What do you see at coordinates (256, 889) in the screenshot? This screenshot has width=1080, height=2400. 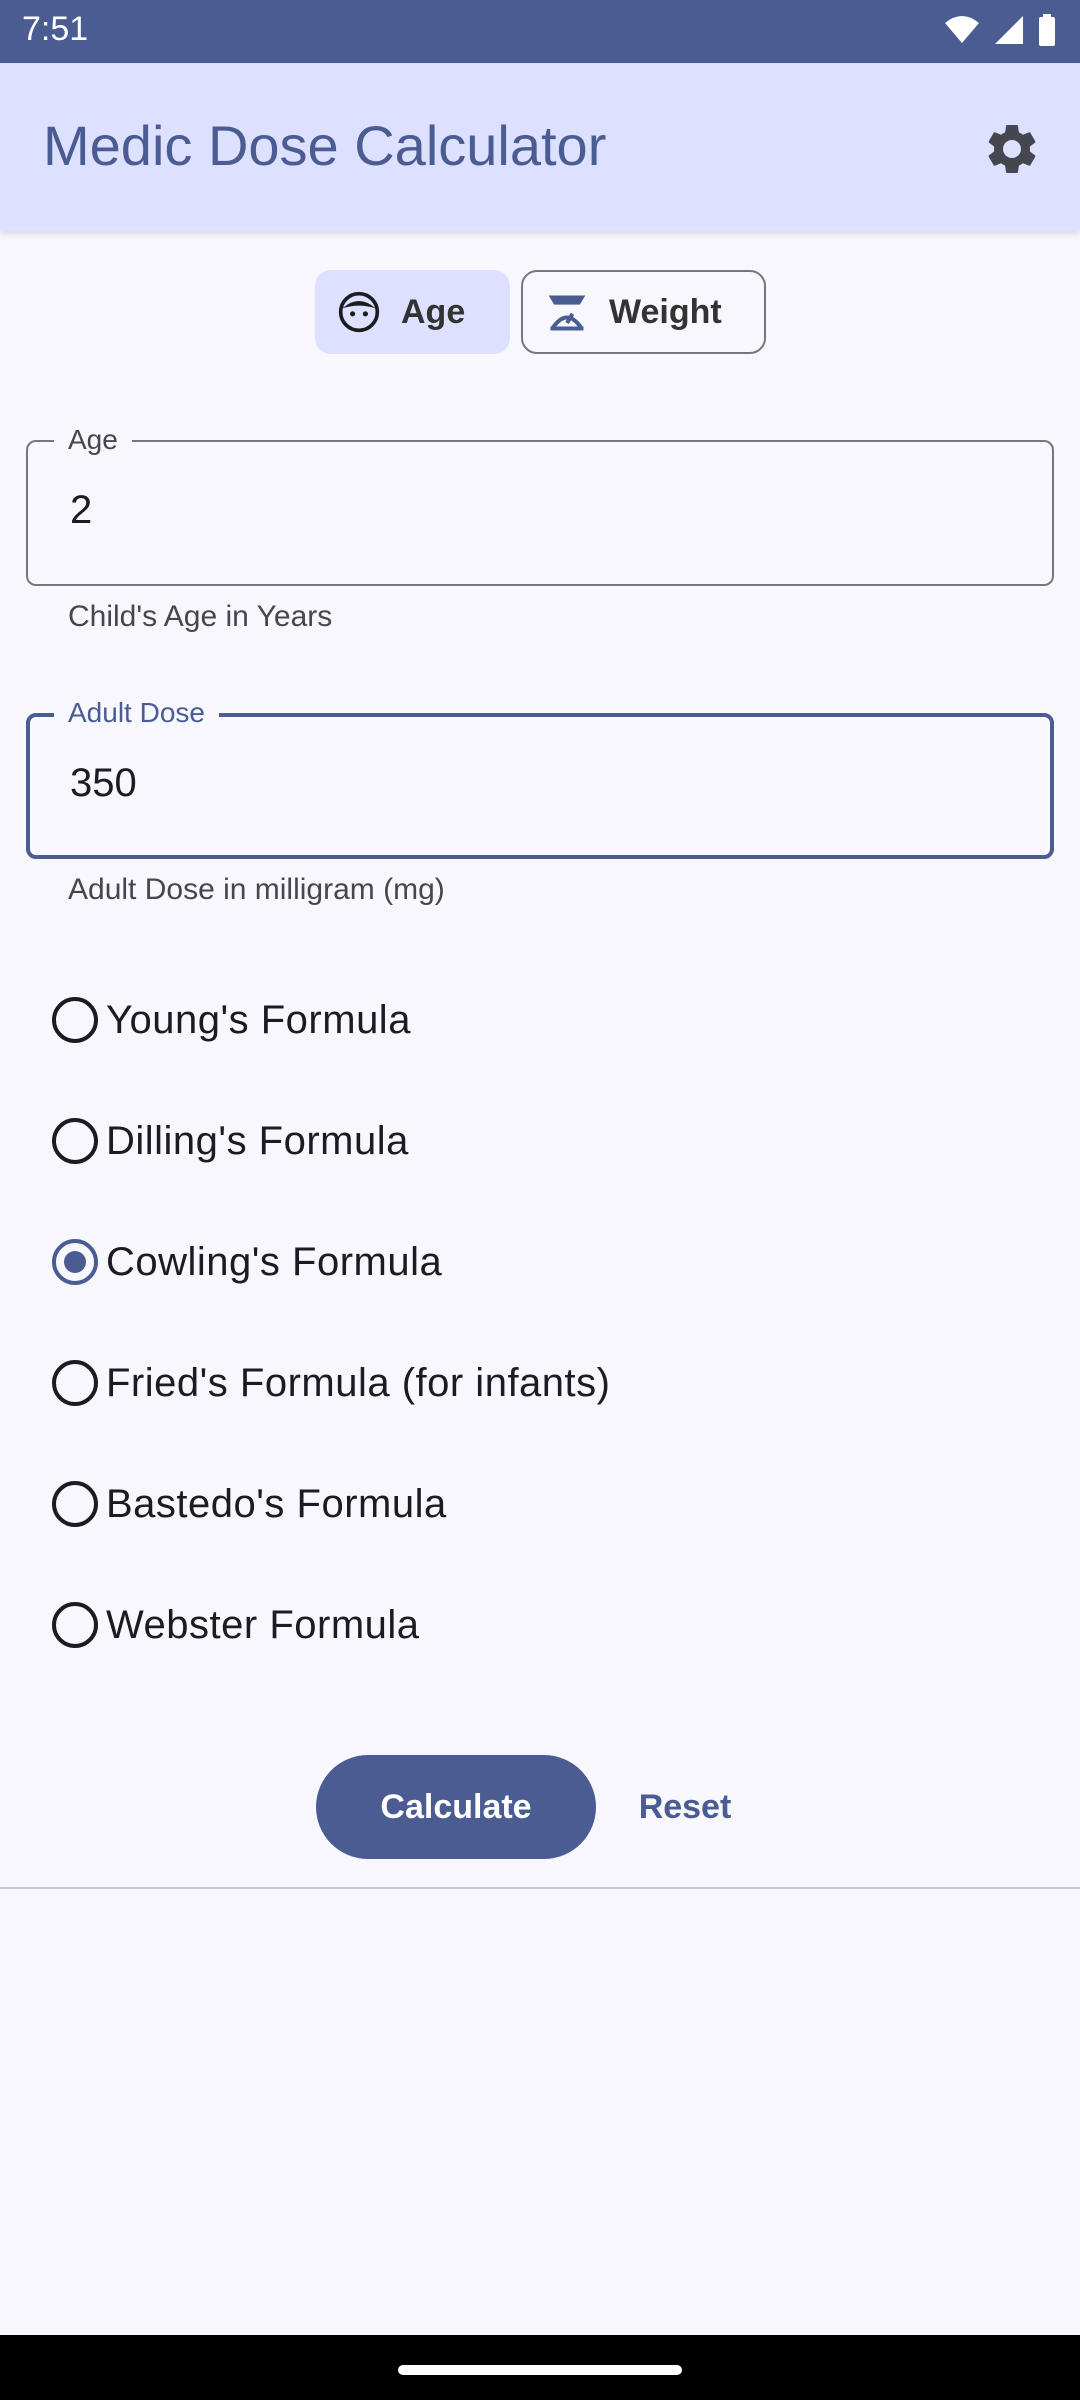 I see `adult-dose-helper-text: Adult Dose in milligram (mg)` at bounding box center [256, 889].